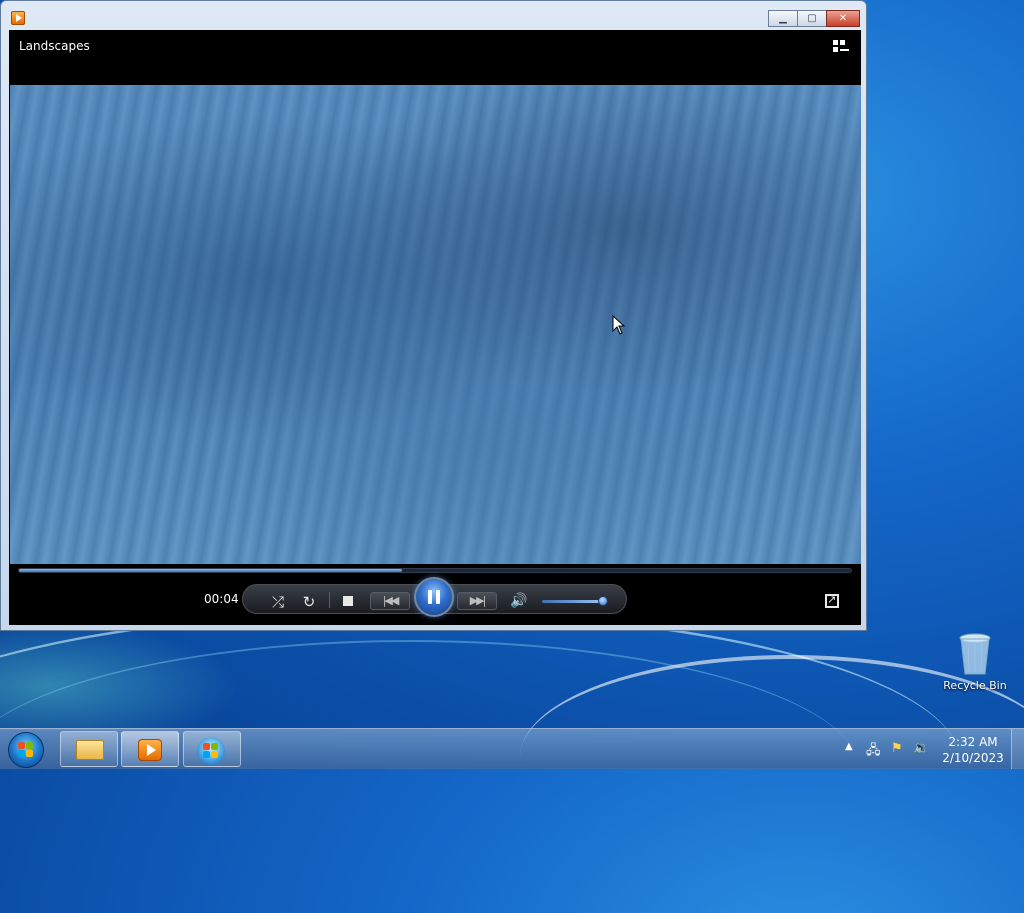  I want to click on playback-controls: 00:04 ⤮ ↻ |◀◀ ▶▶| 🔊, so click(435, 594).